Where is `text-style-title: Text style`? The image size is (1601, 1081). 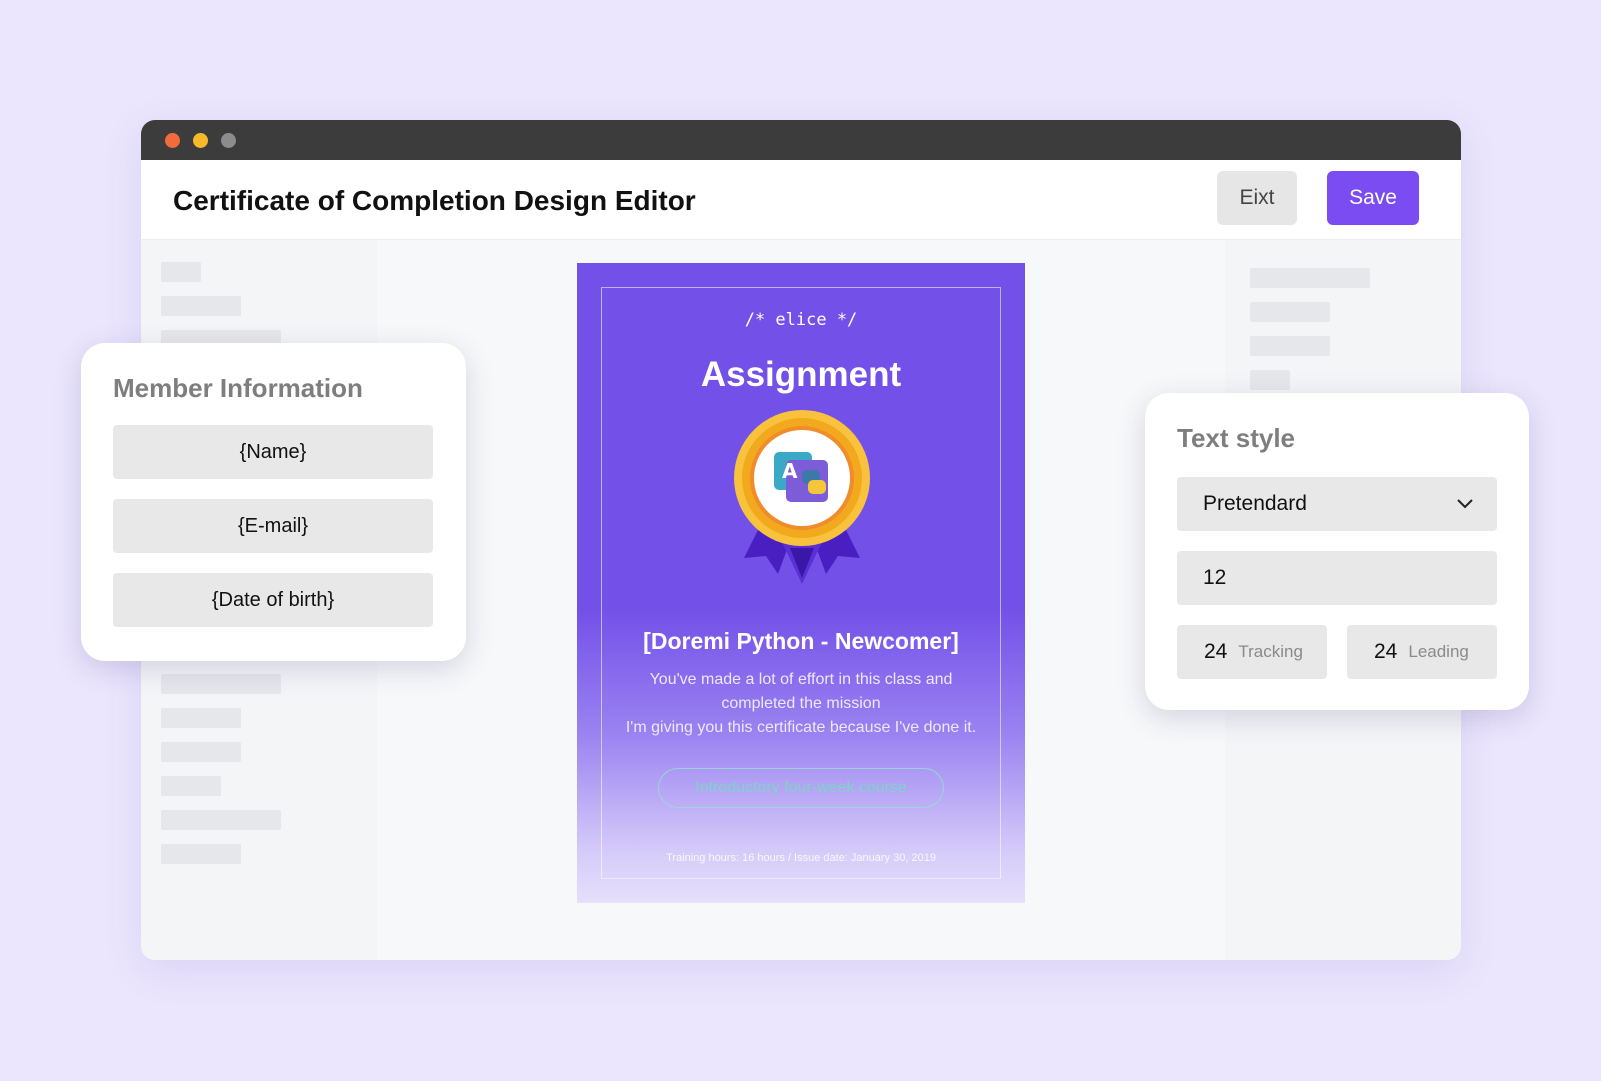
text-style-title: Text style is located at coordinates (1236, 438).